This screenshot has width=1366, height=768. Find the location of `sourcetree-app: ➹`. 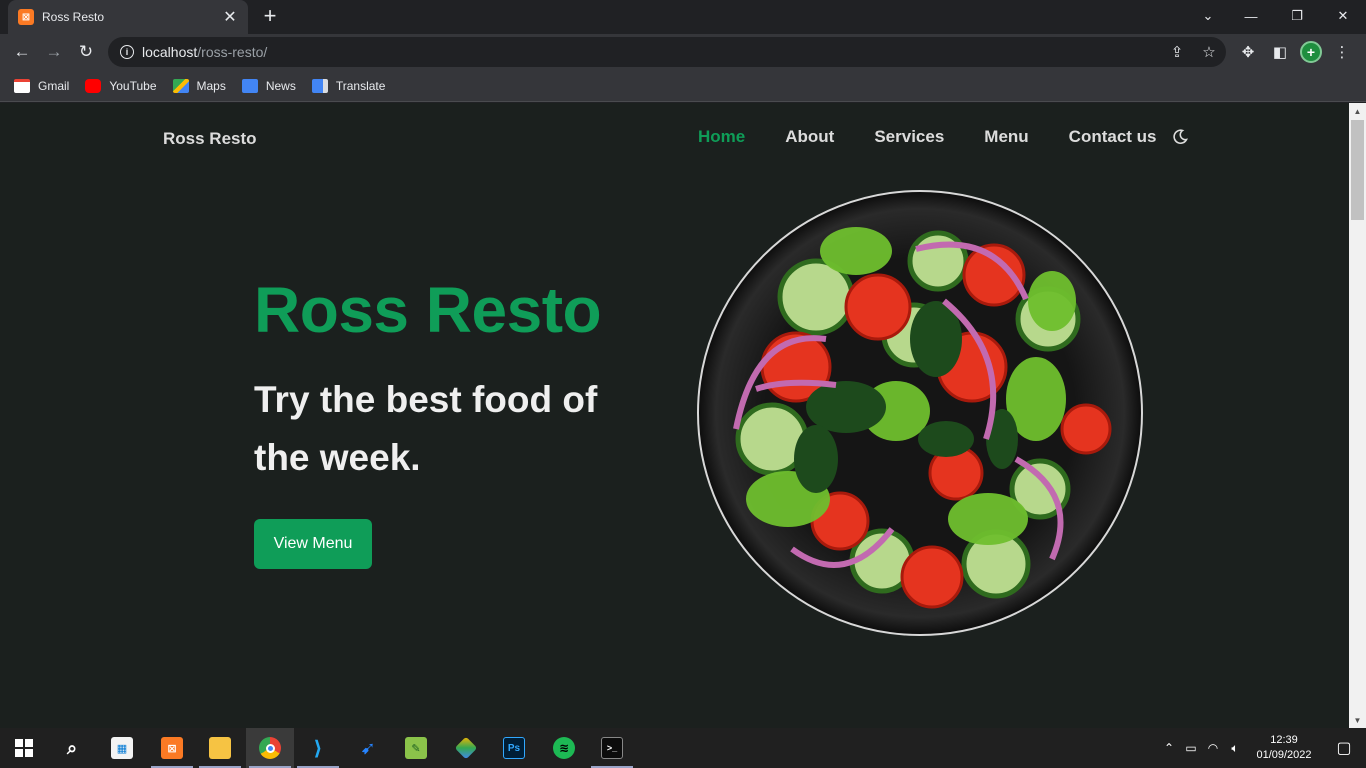

sourcetree-app: ➹ is located at coordinates (368, 748).